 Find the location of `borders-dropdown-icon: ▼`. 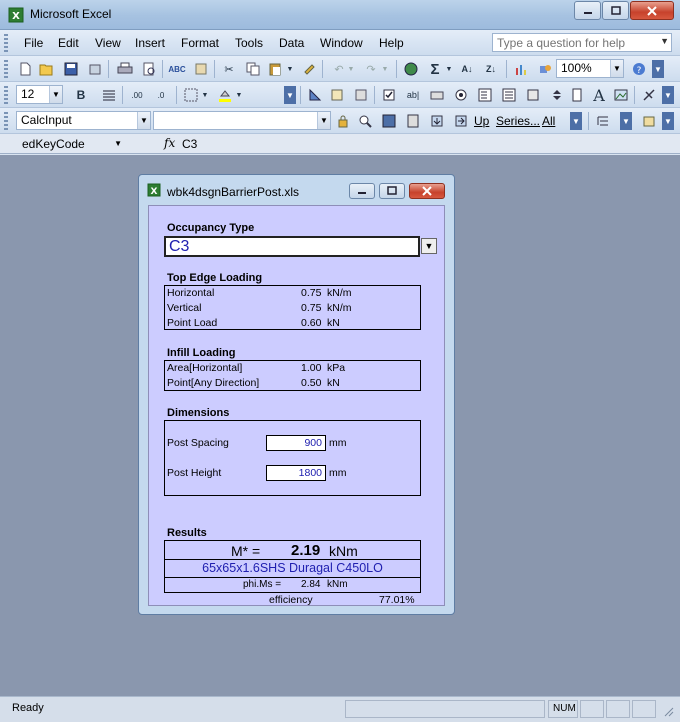

borders-dropdown-icon: ▼ is located at coordinates (205, 95).